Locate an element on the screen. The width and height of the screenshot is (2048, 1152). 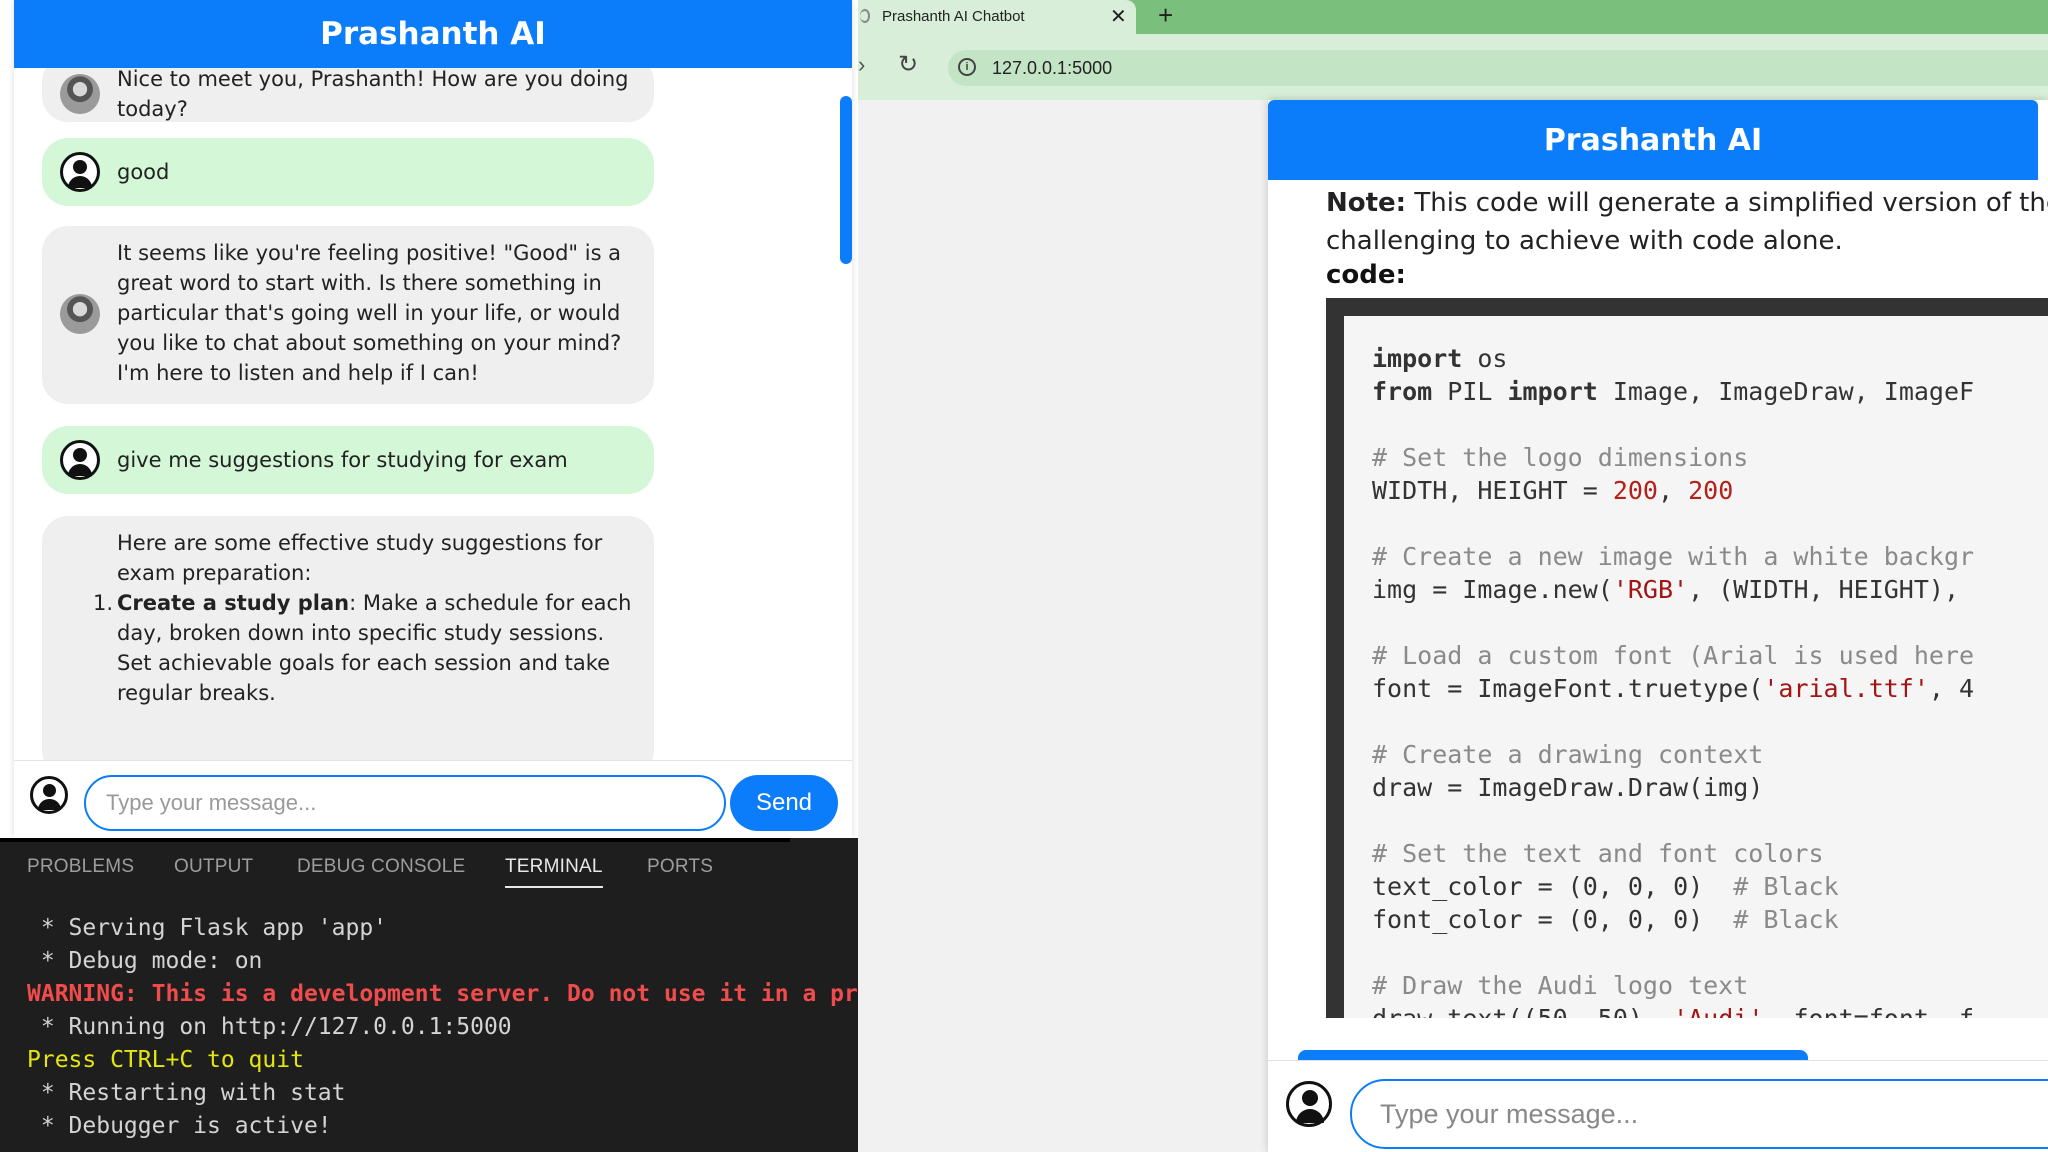
code-token: Image, ImageDraw, ImageF is located at coordinates (1786, 391).